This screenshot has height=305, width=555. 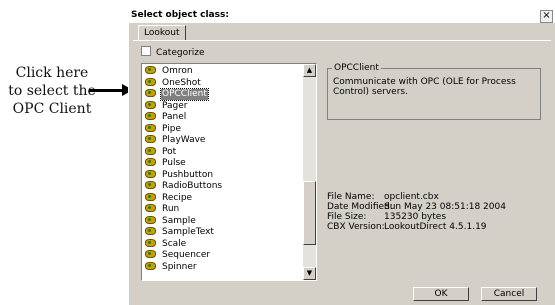 I want to click on file-size-value: 135230 bytes, so click(x=415, y=217).